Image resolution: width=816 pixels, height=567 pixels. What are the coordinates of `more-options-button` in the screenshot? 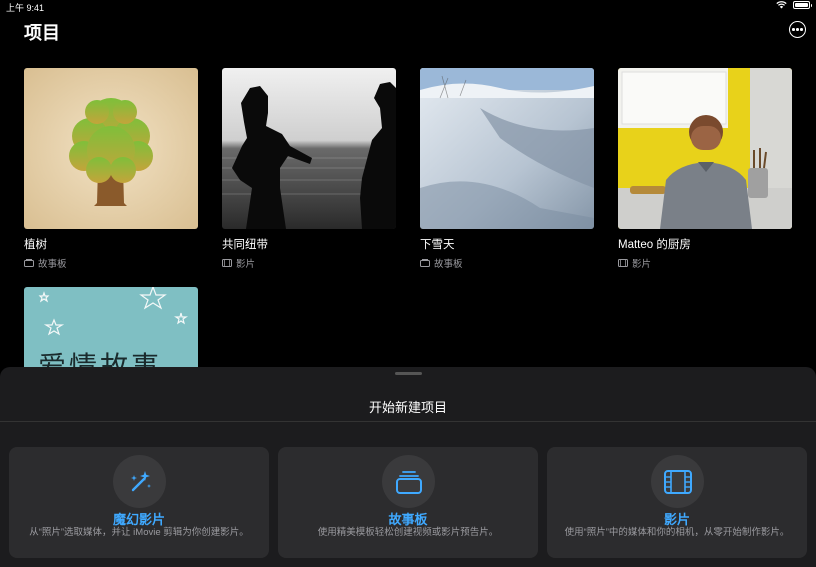 It's located at (797, 29).